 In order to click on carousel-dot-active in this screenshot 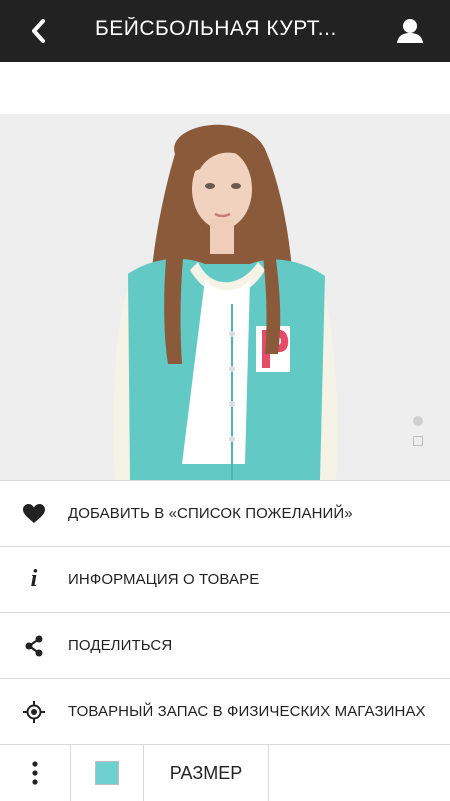, I will do `click(418, 421)`.